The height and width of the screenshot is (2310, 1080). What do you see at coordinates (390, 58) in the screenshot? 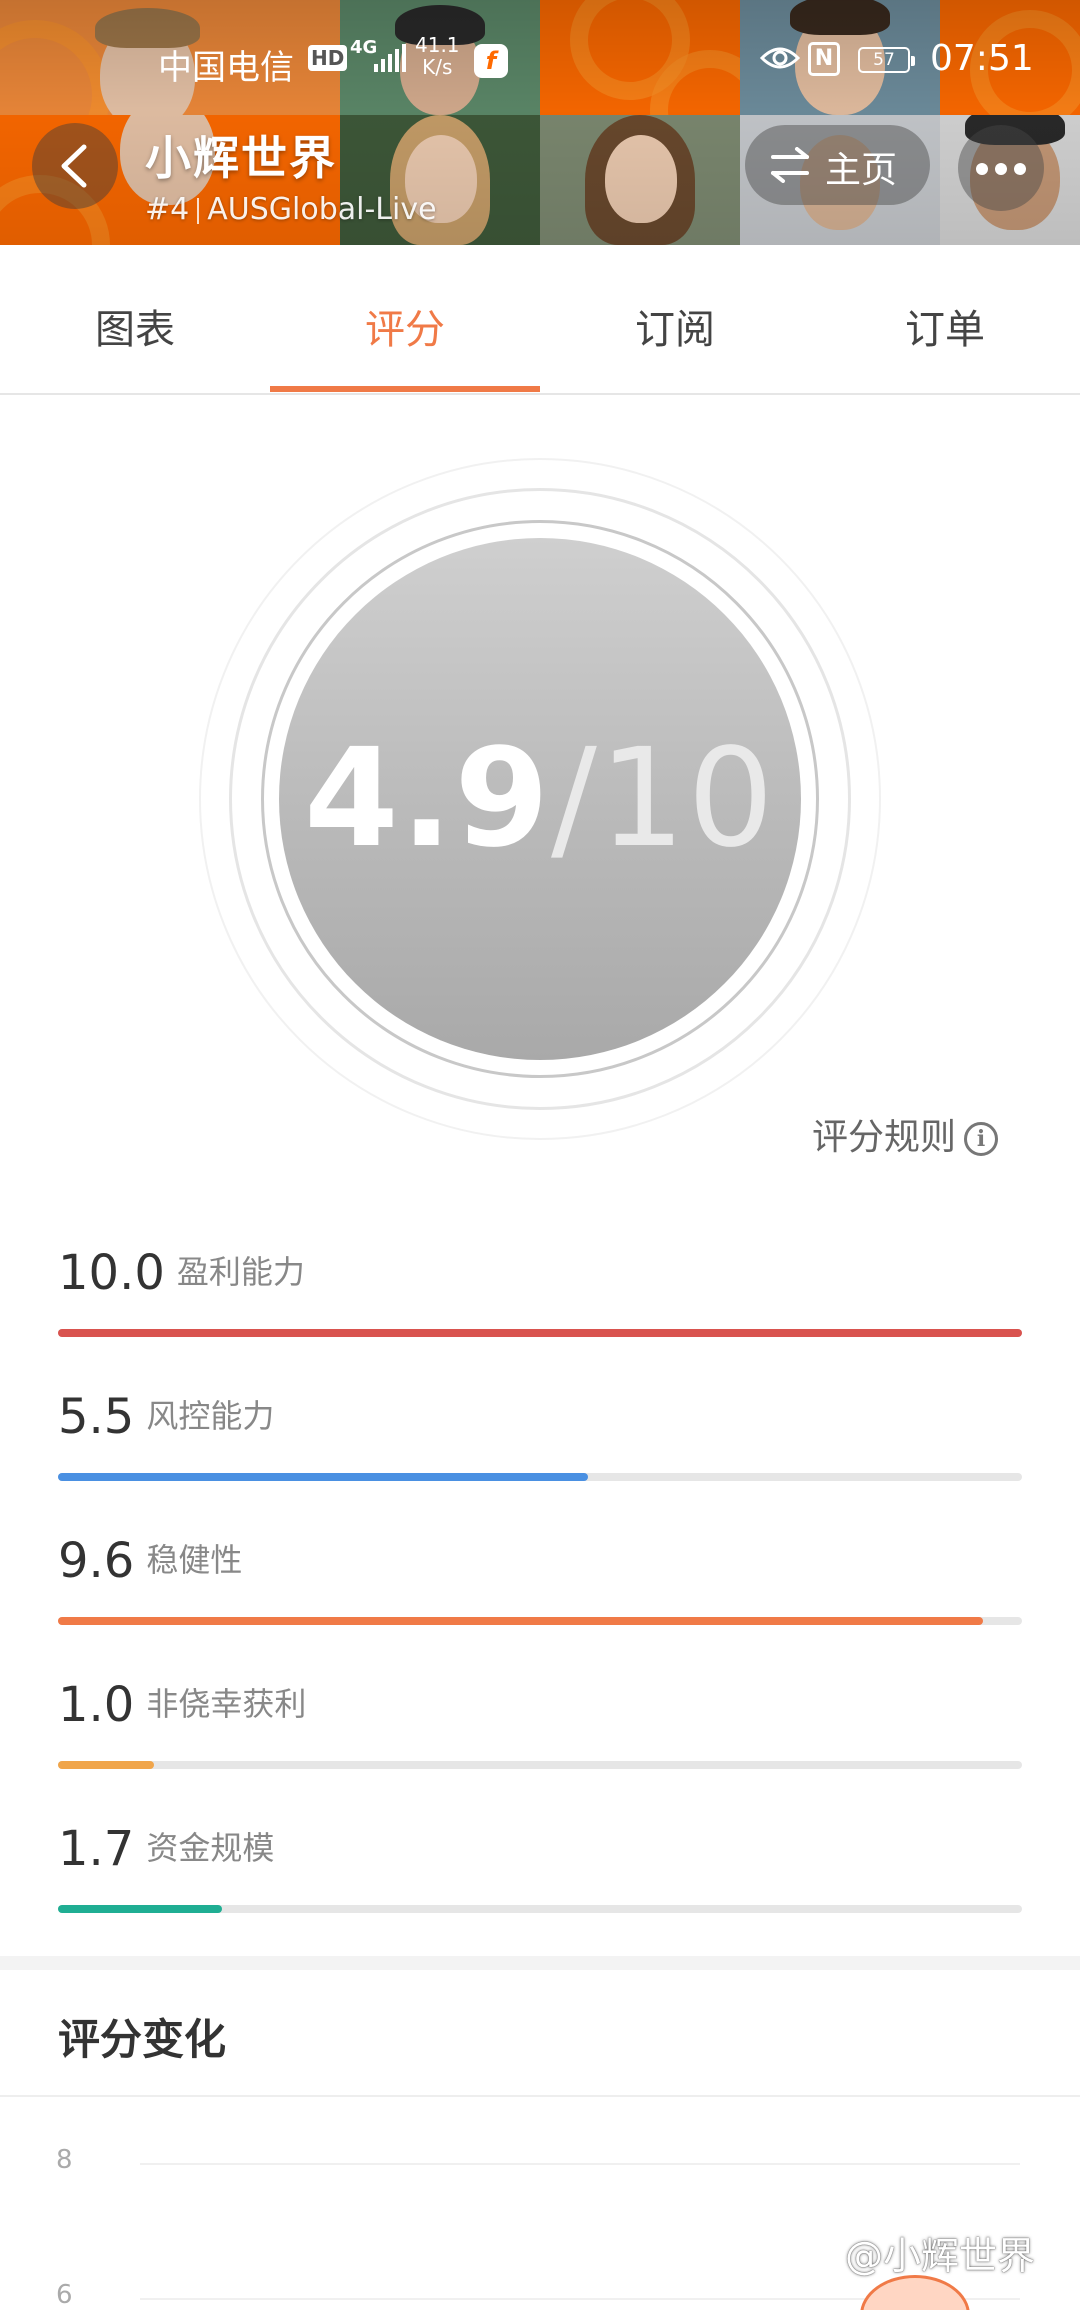
I see `signal-icon` at bounding box center [390, 58].